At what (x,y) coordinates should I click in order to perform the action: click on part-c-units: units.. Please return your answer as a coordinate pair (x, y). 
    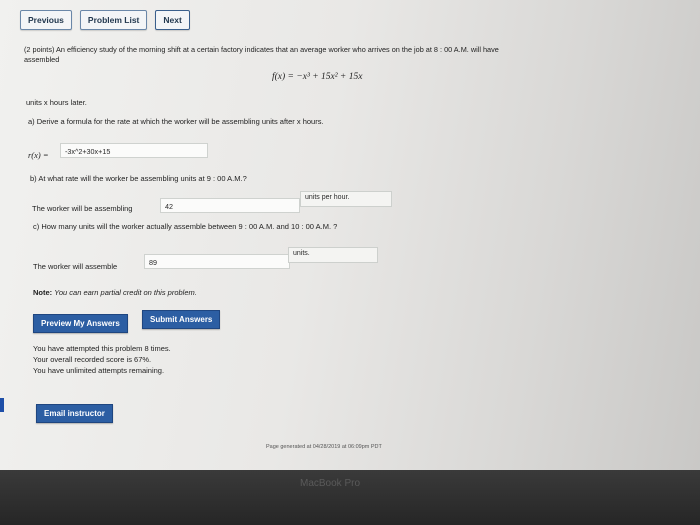
    Looking at the image, I should click on (333, 255).